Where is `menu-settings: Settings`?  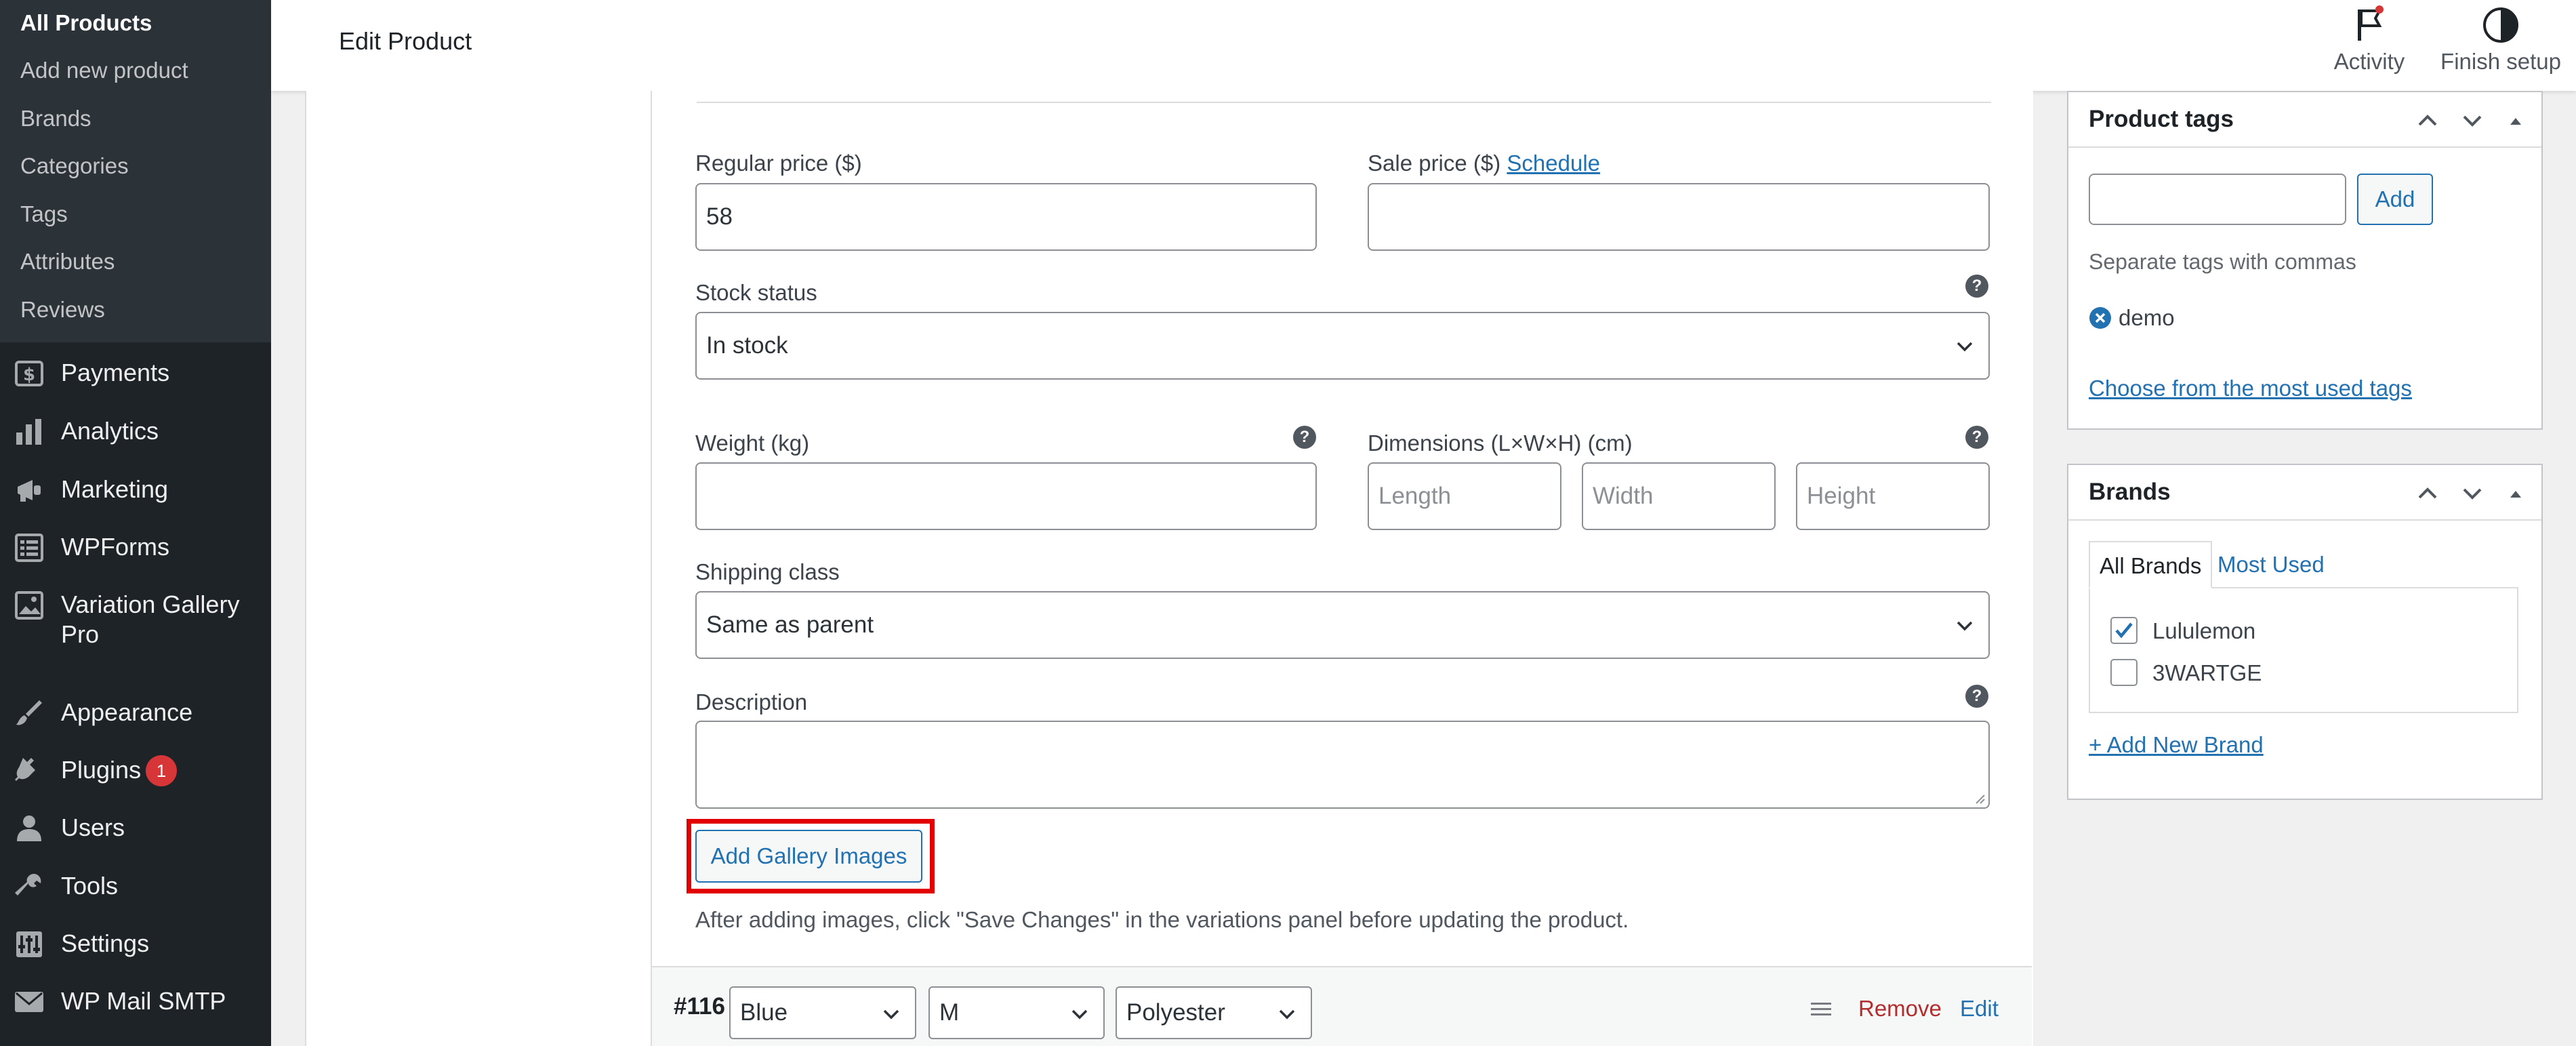 menu-settings: Settings is located at coordinates (136, 944).